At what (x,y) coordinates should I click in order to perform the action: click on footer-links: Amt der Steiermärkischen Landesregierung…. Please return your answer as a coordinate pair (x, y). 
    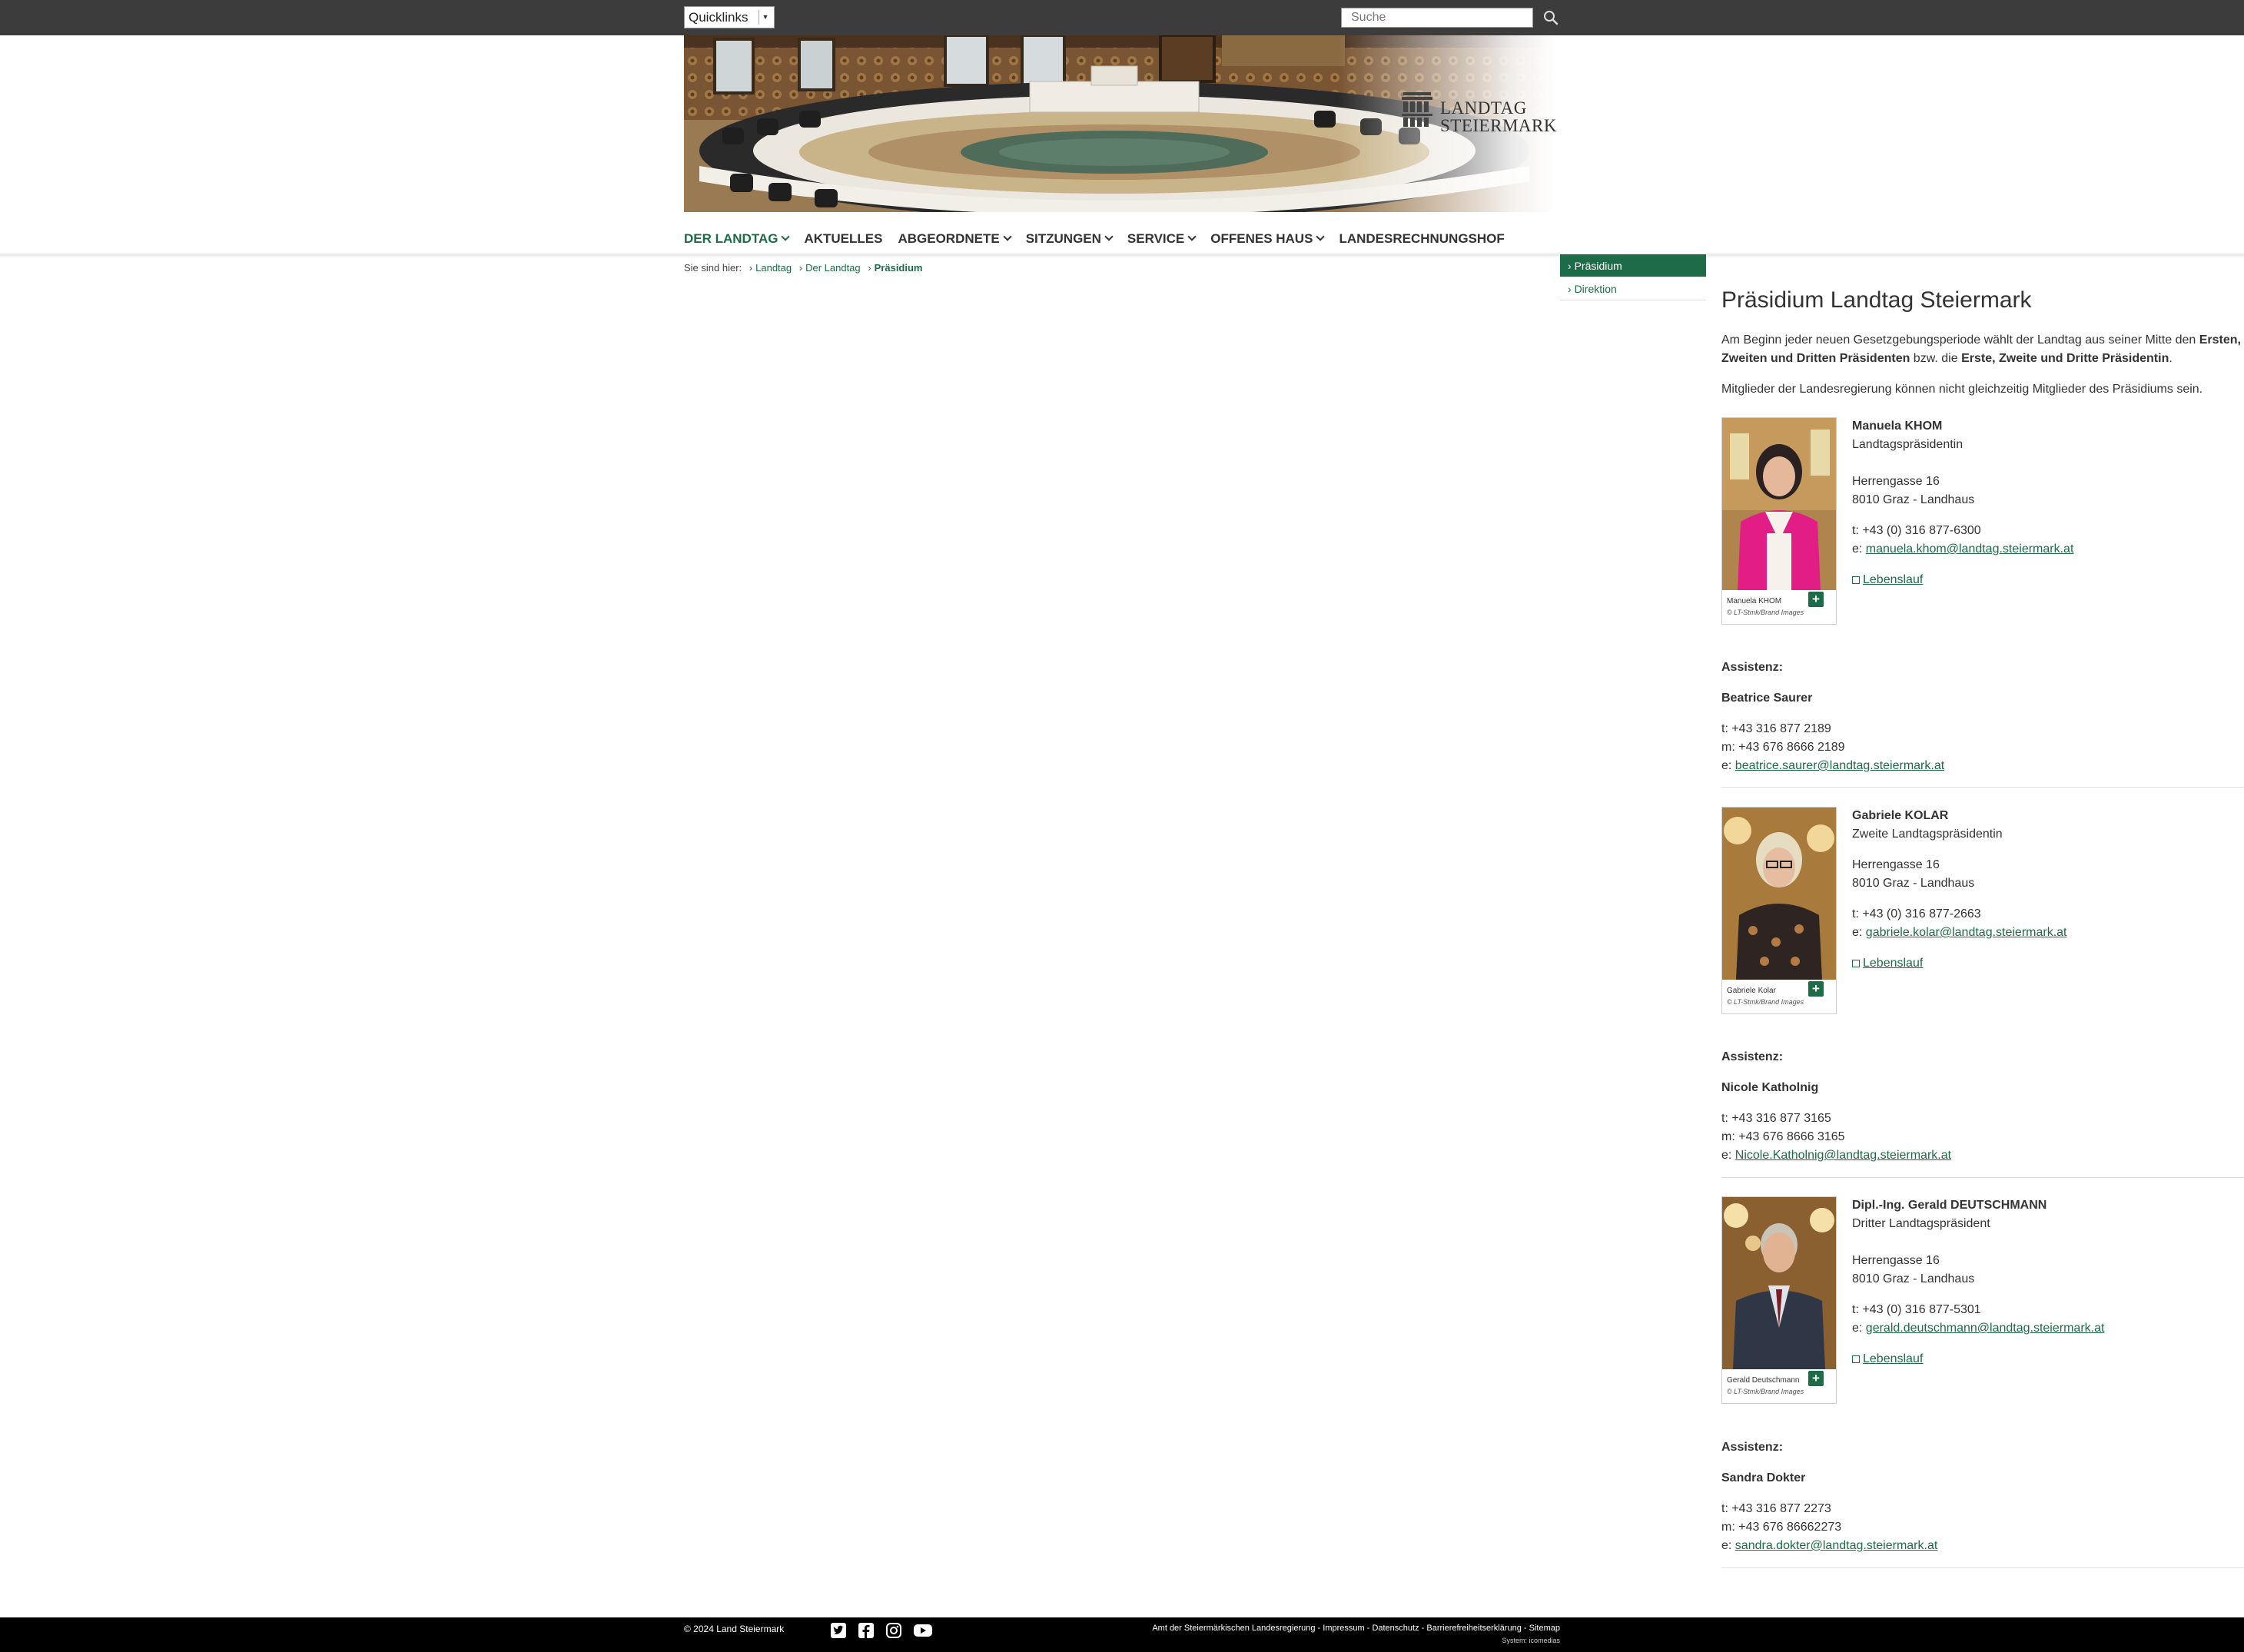
    Looking at the image, I should click on (1356, 1628).